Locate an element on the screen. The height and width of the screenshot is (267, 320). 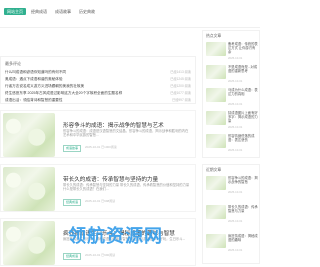
top-navigation: 网站主页 经典成语 成语故事 历史典故 is located at coordinates (130, 14).